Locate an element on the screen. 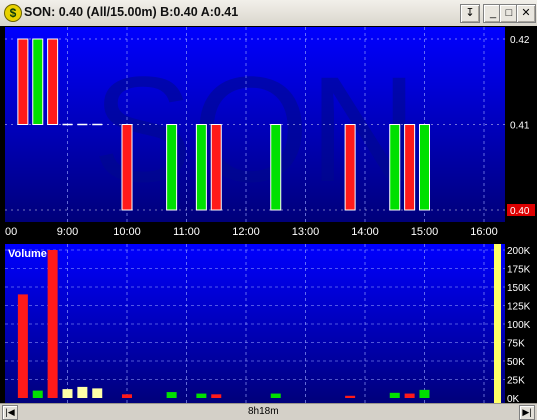 This screenshot has width=537, height=420. volume-axis: 200K175K150K125K100K75K50K25K0K is located at coordinates (519, 325).